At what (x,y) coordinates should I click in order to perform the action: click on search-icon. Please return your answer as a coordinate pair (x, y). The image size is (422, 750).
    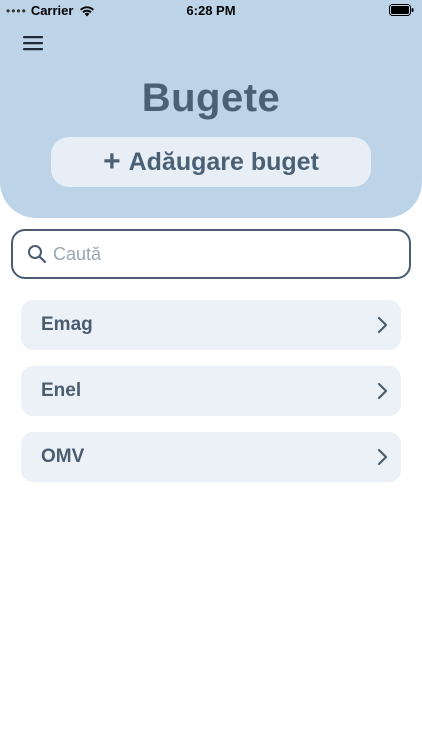
    Looking at the image, I should click on (37, 254).